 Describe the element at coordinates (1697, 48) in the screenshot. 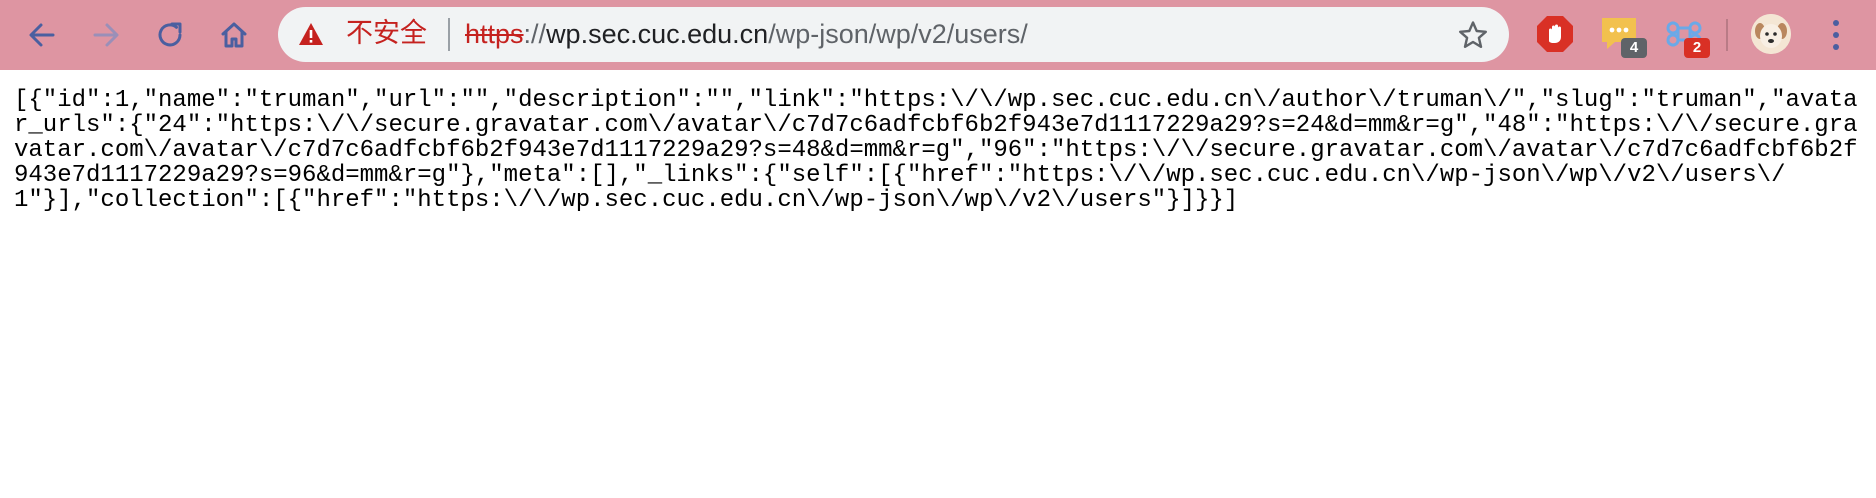

I see `shortcut-extension-badge: 2` at that location.